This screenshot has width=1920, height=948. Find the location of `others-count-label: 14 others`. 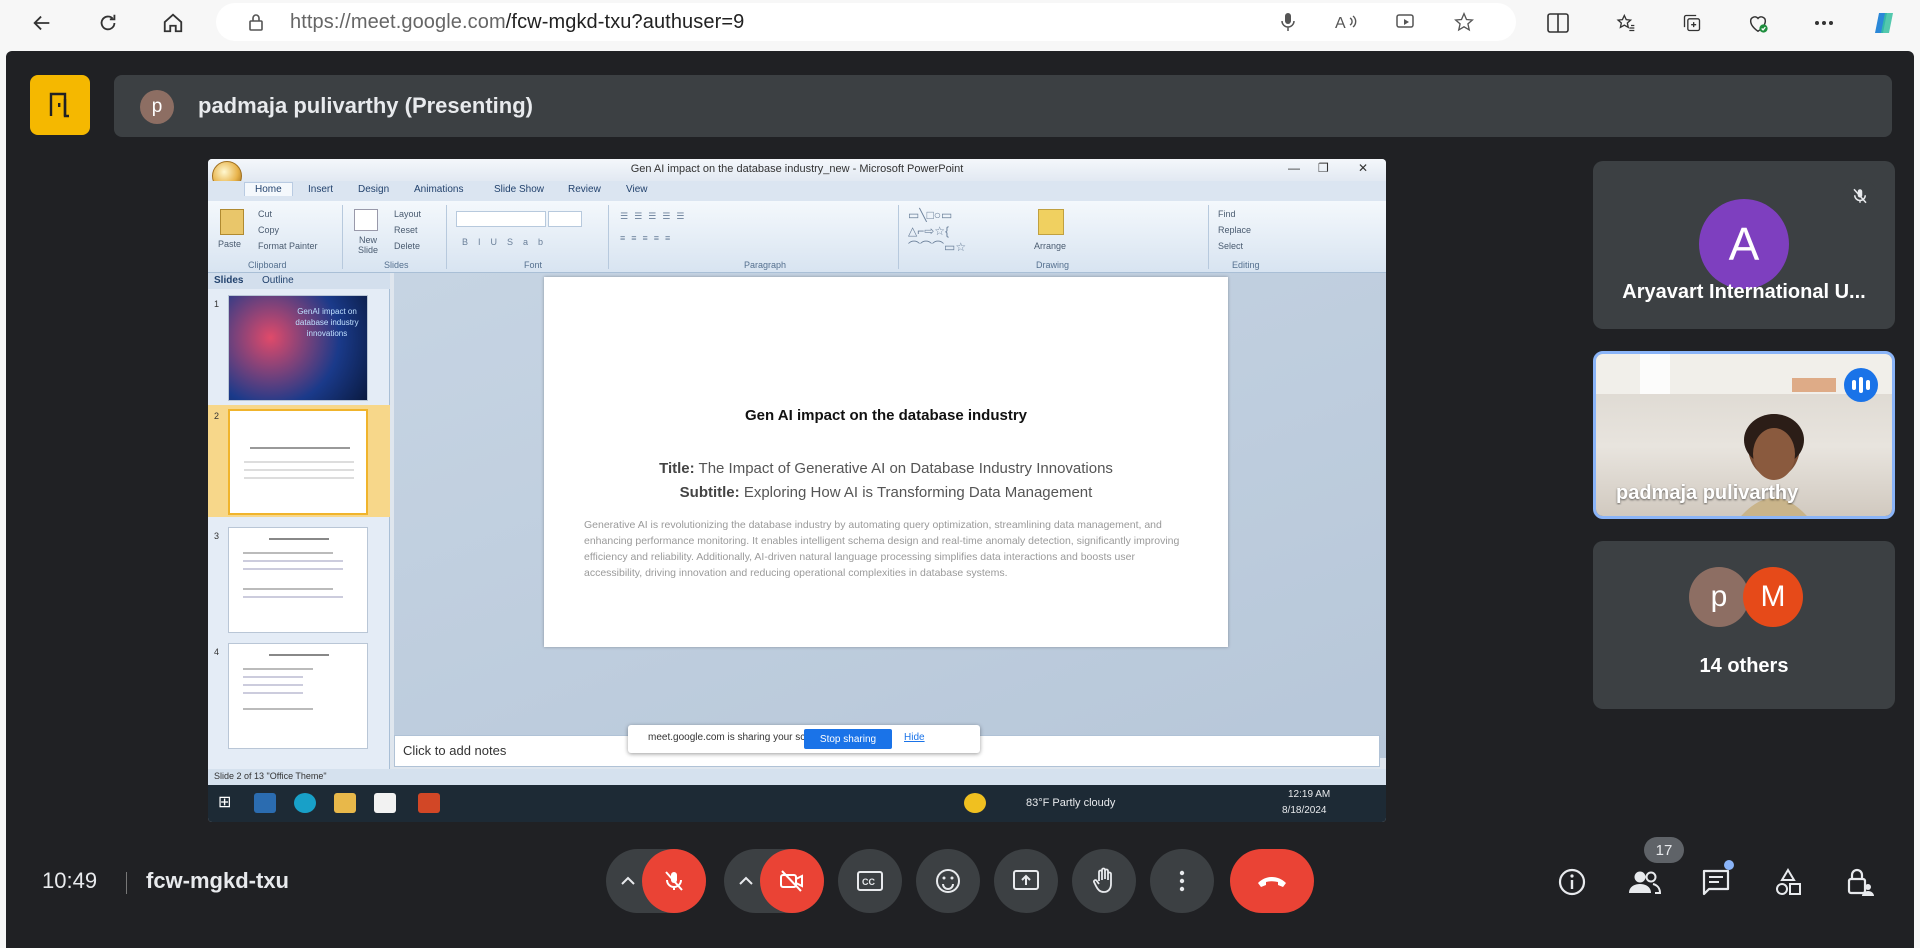

others-count-label: 14 others is located at coordinates (1744, 666).